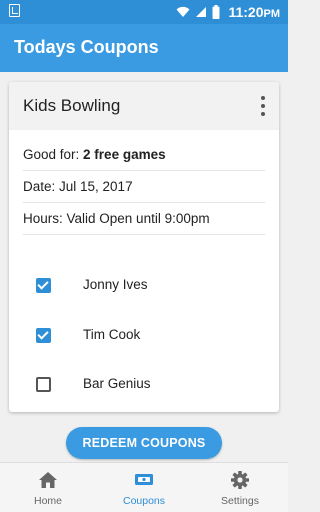 The width and height of the screenshot is (320, 512). I want to click on person-name: Bar Genius, so click(117, 383).